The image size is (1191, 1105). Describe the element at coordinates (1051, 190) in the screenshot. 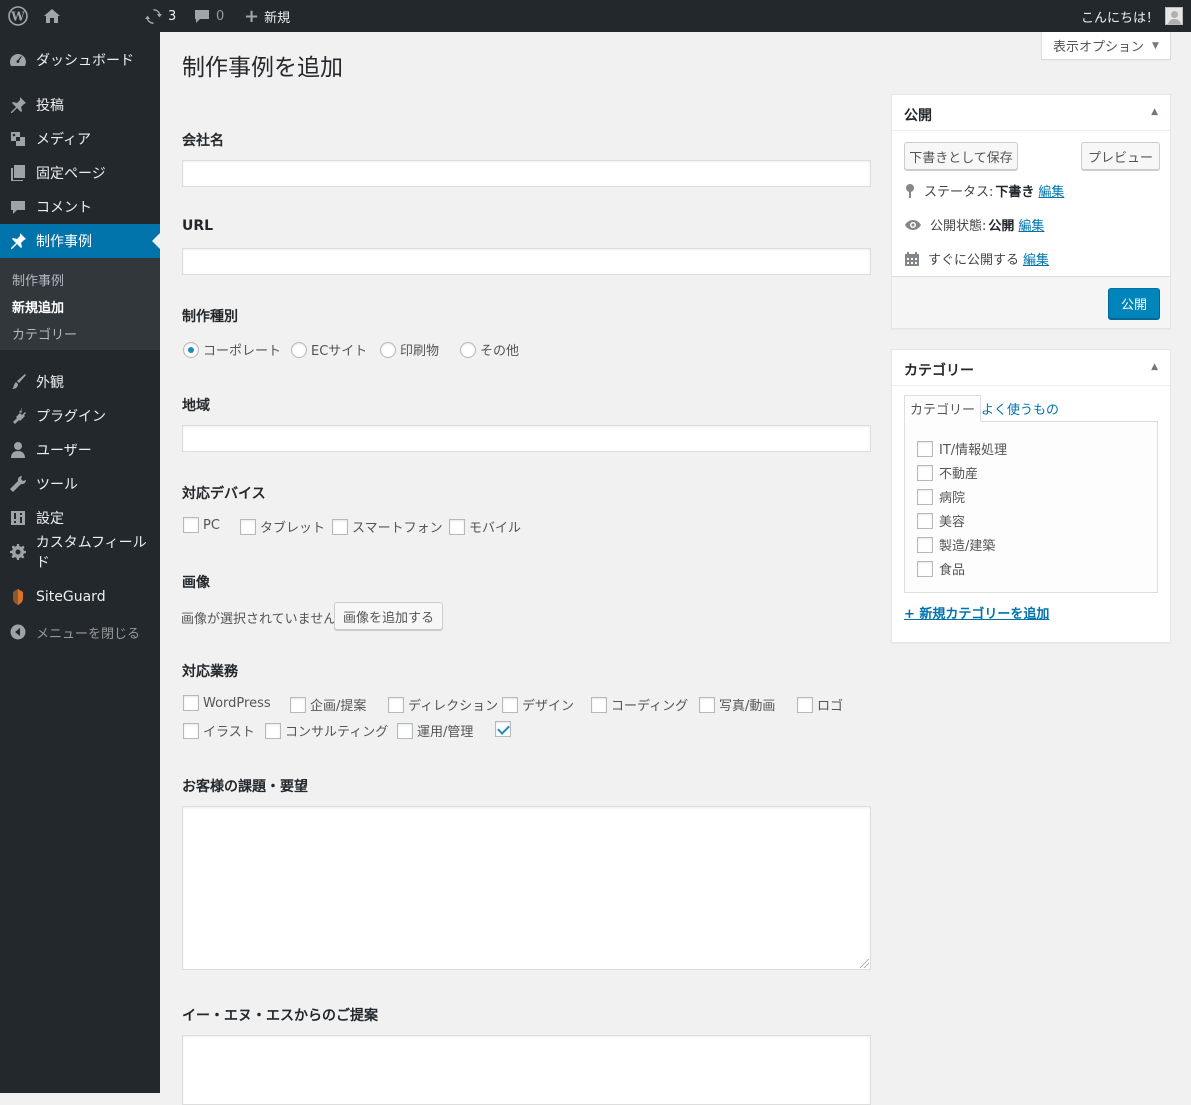

I see `edit-status-link: 編集` at that location.